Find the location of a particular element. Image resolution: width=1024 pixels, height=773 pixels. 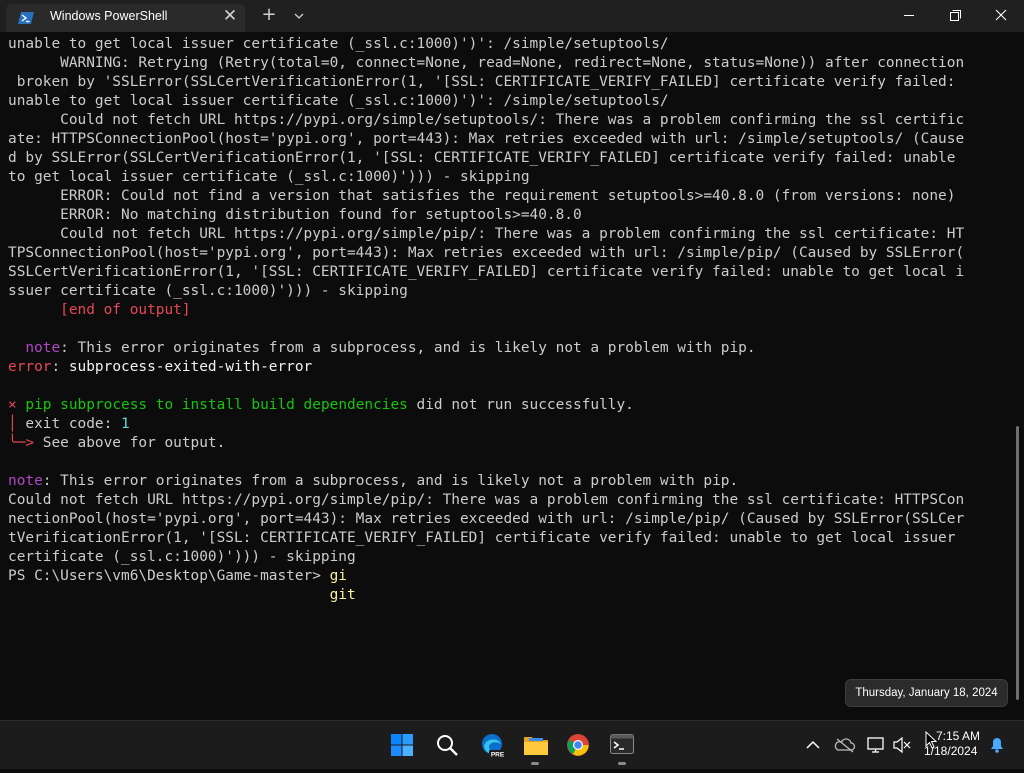

tab-title: Windows PowerShell is located at coordinates (109, 16).